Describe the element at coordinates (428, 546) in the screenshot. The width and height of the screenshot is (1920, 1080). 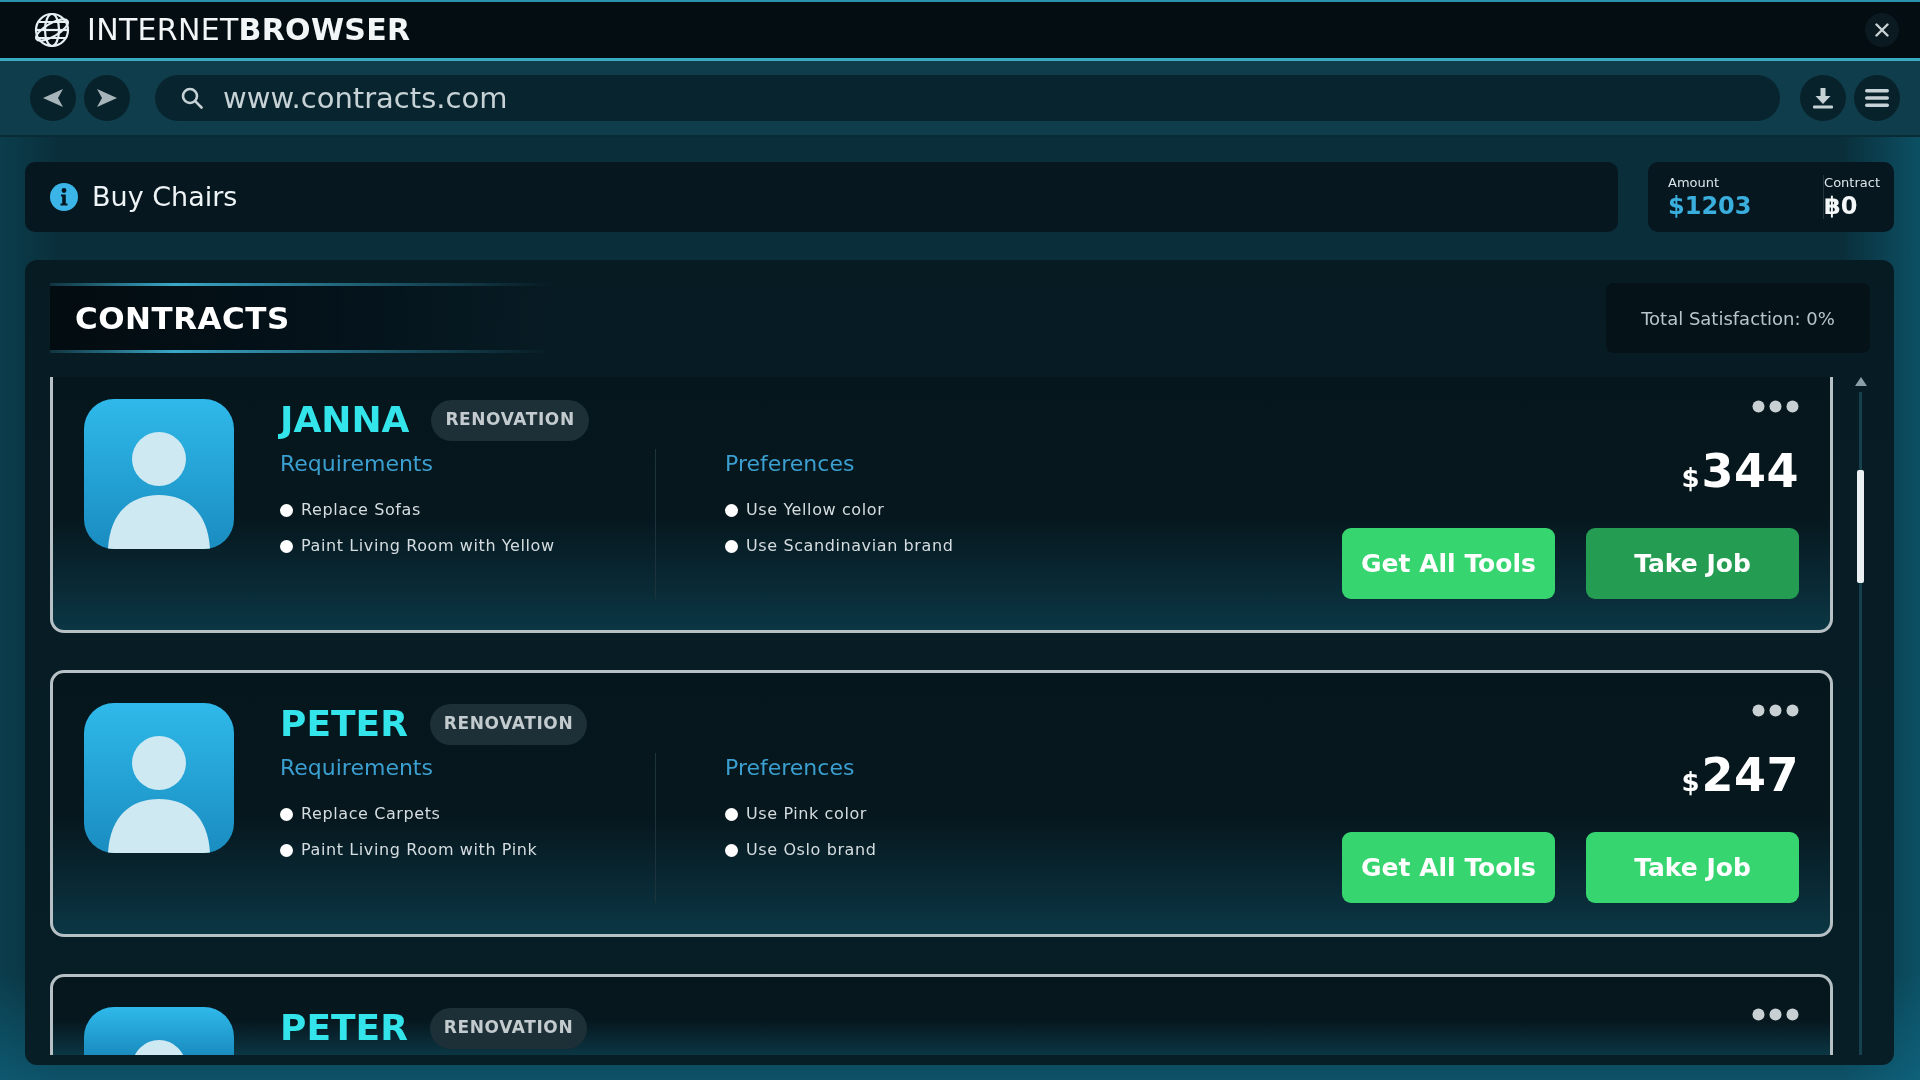
I see `requirement-text: Paint Living Room with Yellow` at that location.